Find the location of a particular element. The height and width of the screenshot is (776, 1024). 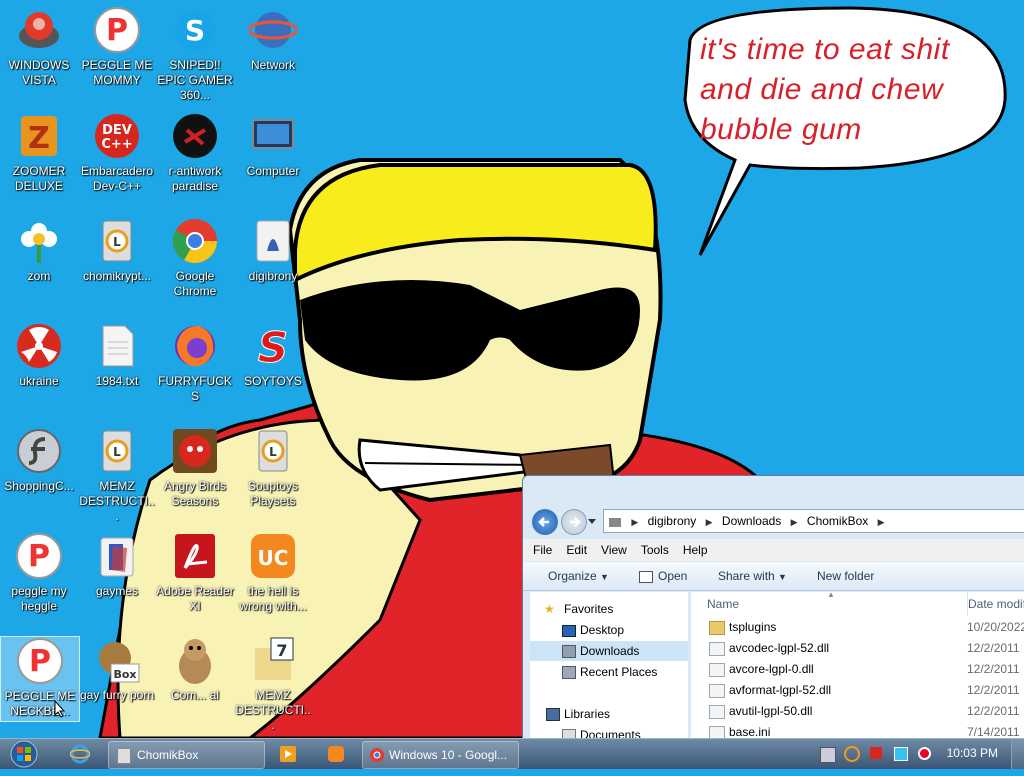

desktop-icon-zom: zom is located at coordinates (39, 250).